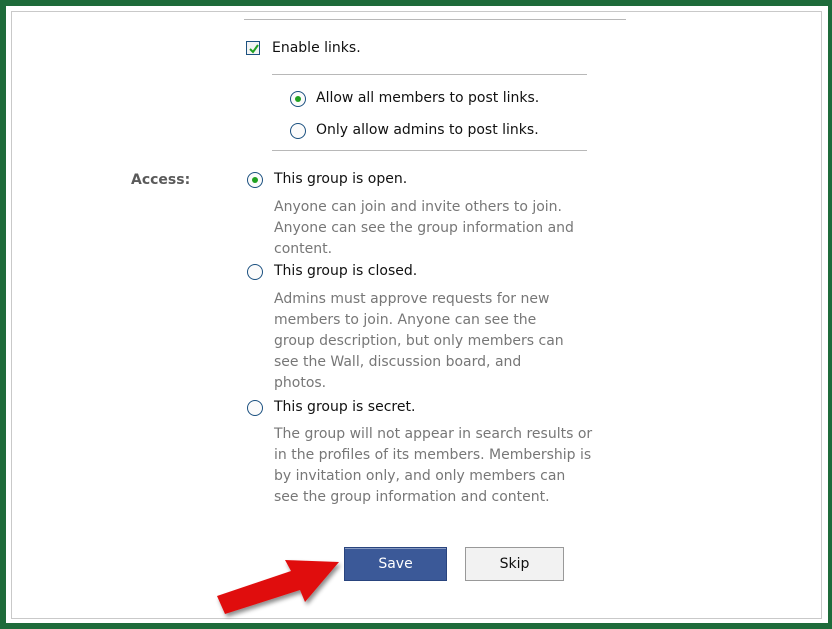 The image size is (832, 629). I want to click on radio-group-open, so click(255, 180).